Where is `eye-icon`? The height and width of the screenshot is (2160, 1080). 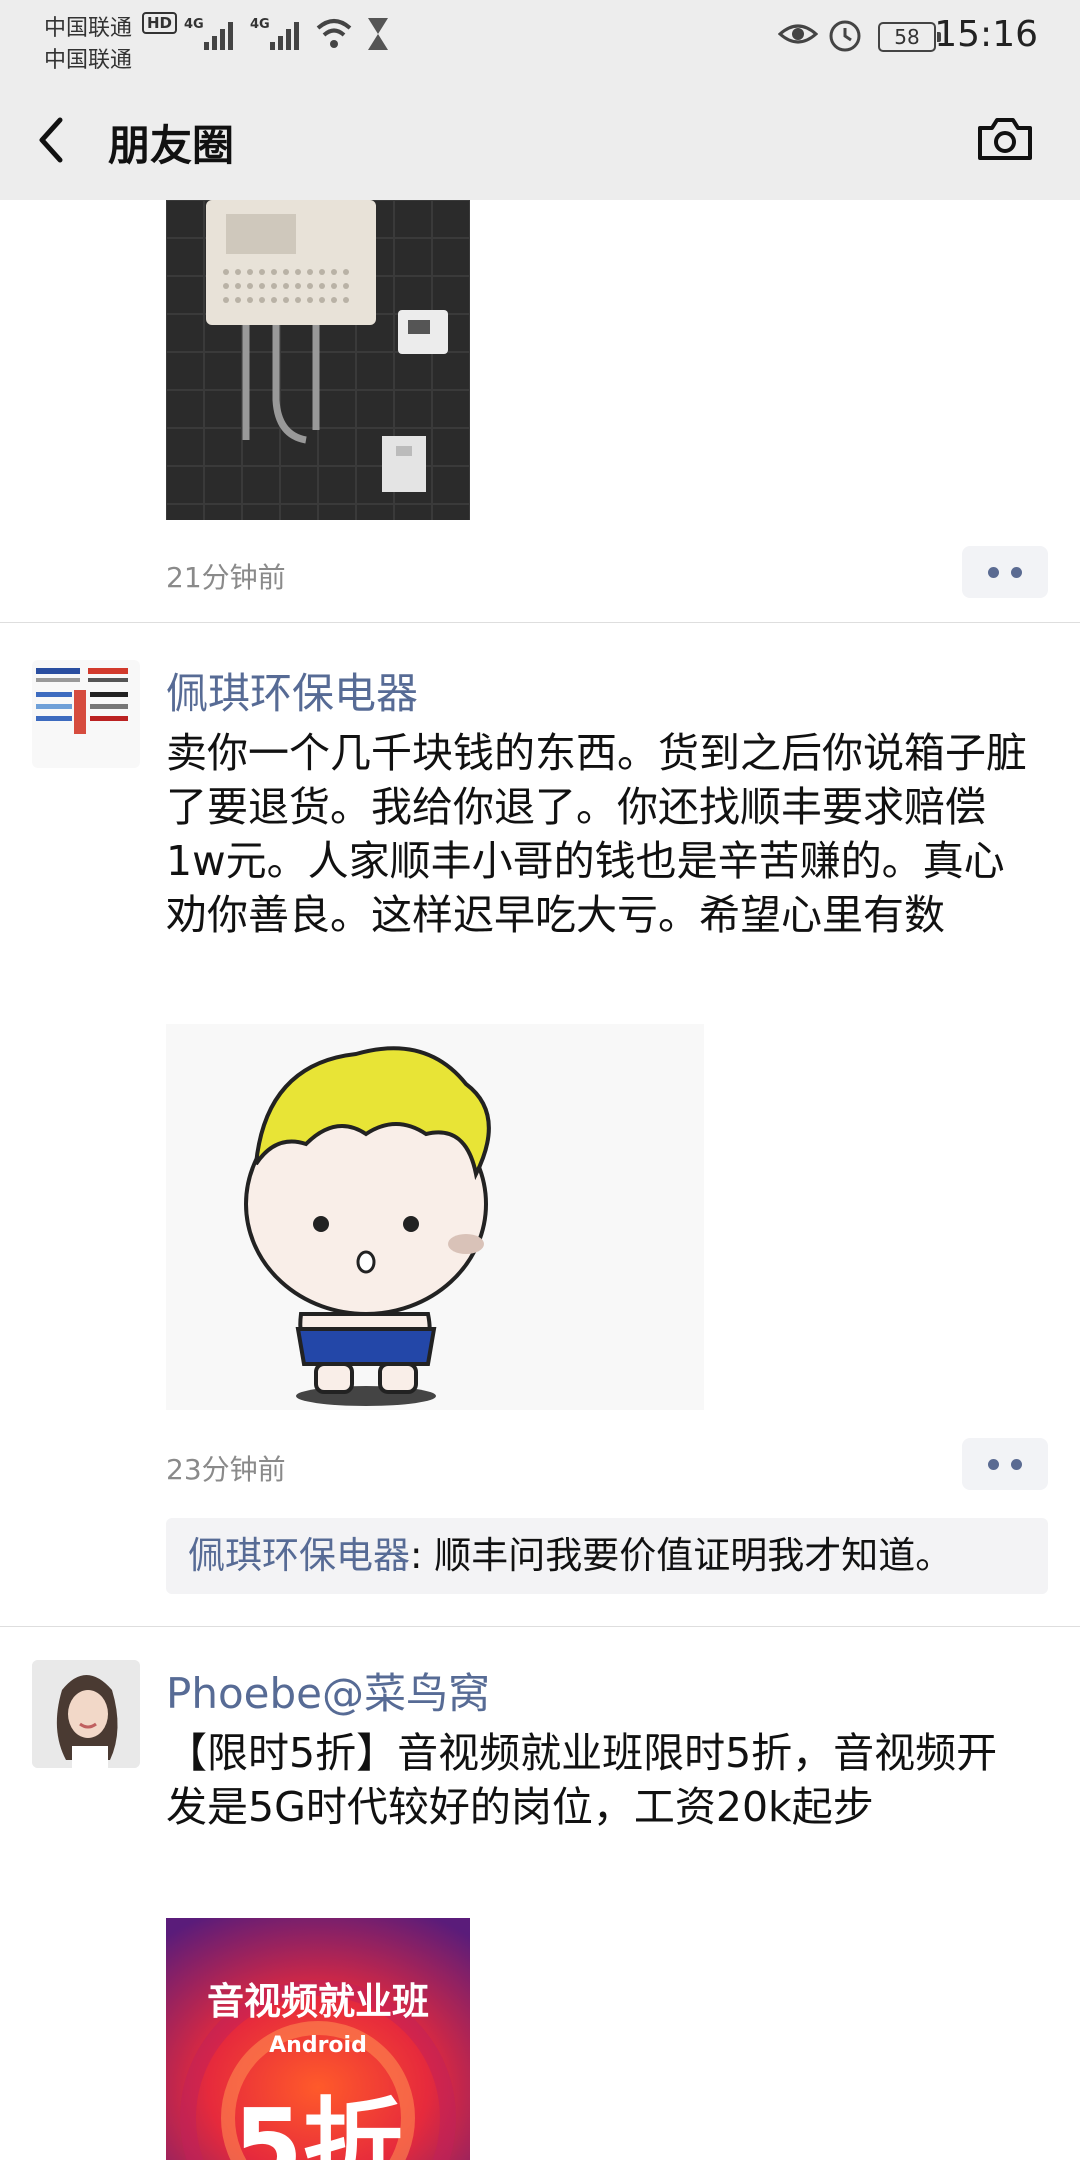 eye-icon is located at coordinates (798, 34).